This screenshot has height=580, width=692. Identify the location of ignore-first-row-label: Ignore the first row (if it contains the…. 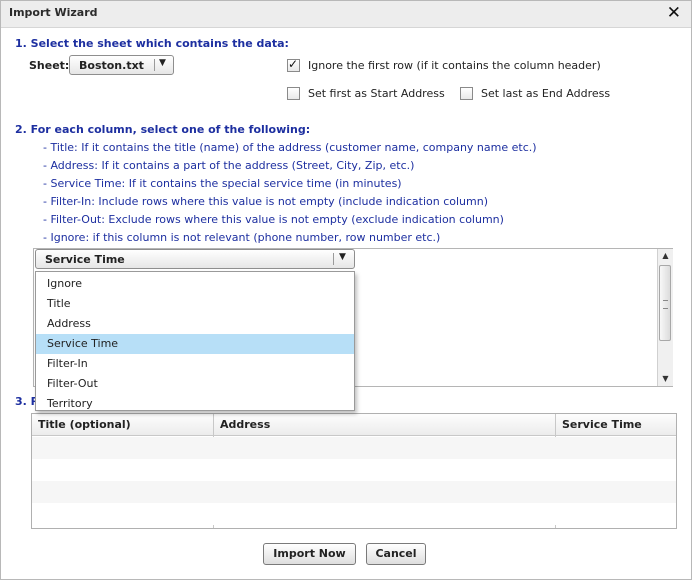
(454, 65).